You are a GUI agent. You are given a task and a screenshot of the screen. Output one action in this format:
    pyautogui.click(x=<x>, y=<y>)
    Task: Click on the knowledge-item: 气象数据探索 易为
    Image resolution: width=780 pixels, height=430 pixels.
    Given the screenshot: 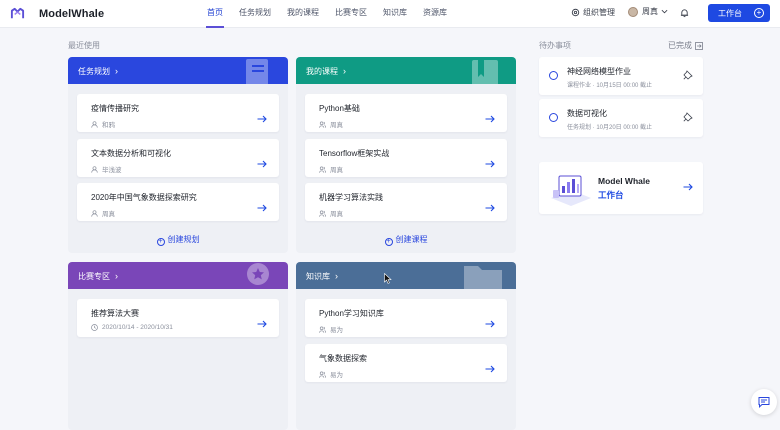 What is the action you would take?
    pyautogui.click(x=406, y=363)
    